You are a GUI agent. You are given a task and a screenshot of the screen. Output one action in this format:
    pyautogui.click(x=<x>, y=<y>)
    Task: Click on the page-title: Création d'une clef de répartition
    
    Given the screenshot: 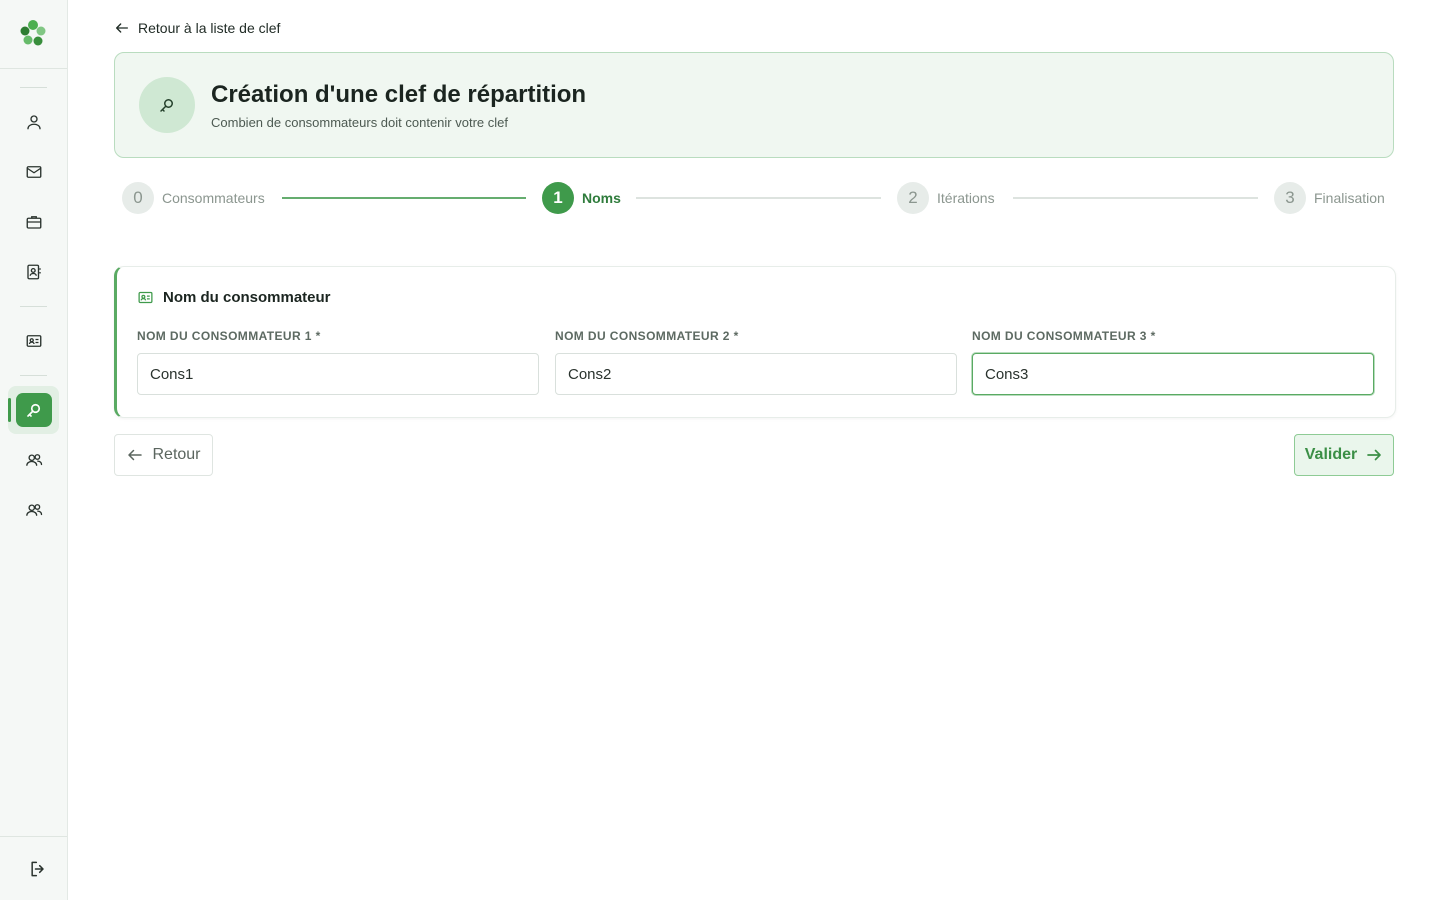 What is the action you would take?
    pyautogui.click(x=399, y=94)
    